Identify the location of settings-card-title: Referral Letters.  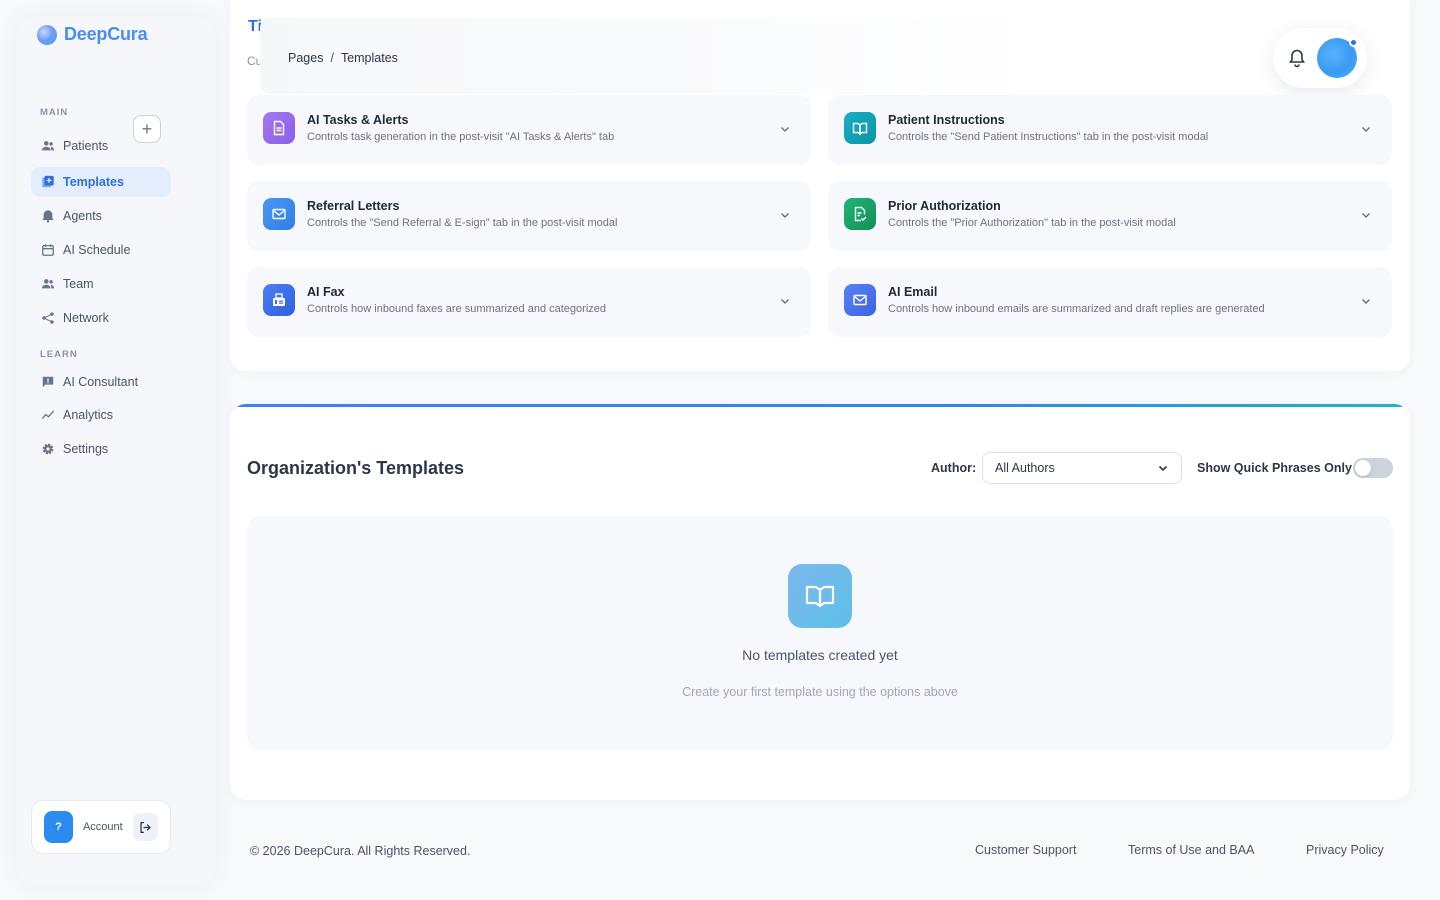
(353, 206).